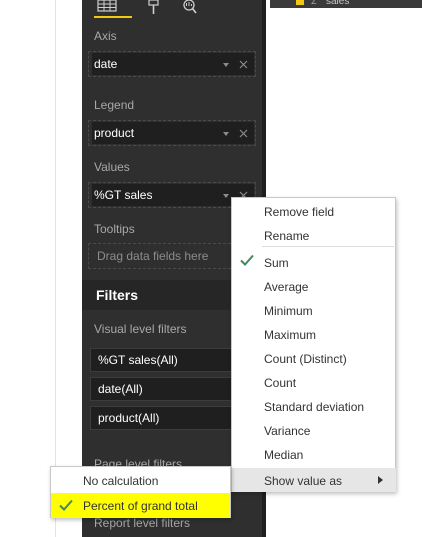 The image size is (422, 537). What do you see at coordinates (117, 295) in the screenshot?
I see `filters-title: Filters` at bounding box center [117, 295].